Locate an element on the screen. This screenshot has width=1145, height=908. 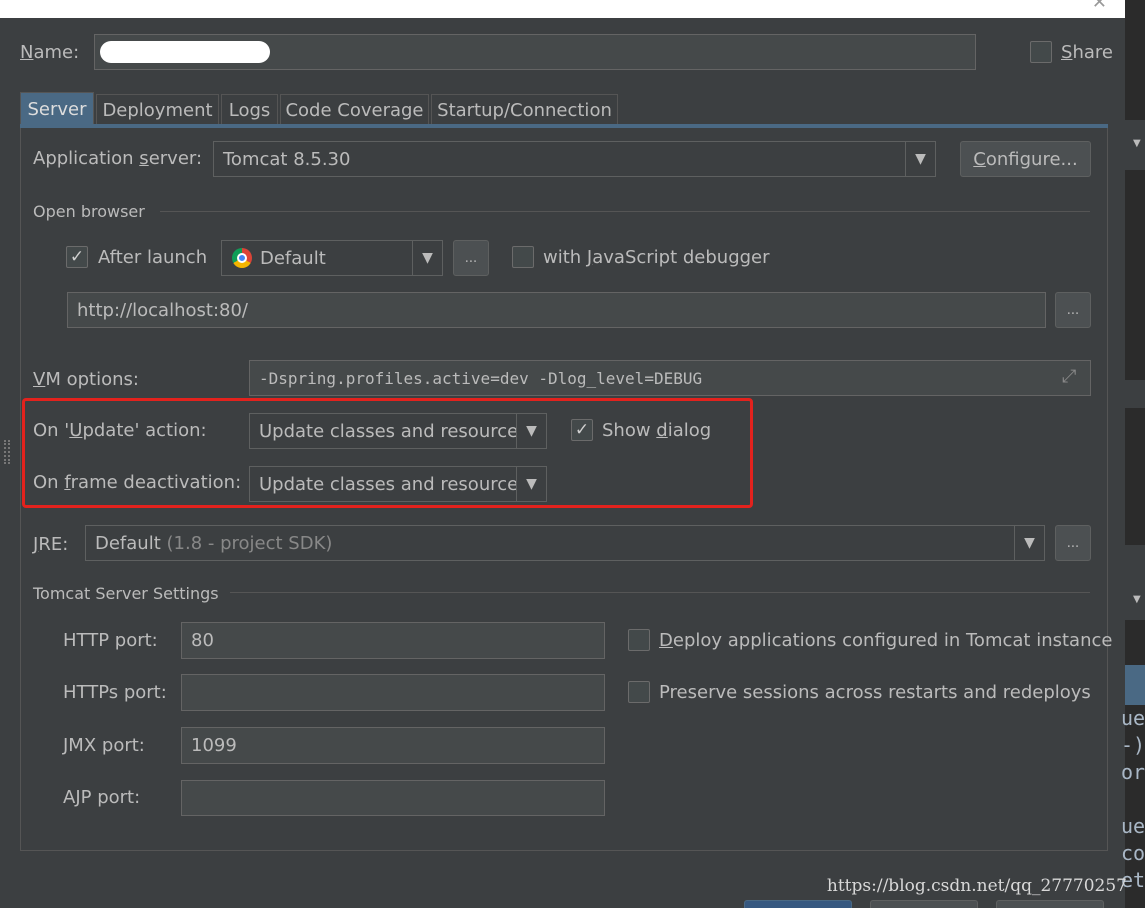
jre-select: Default (1.8 - project SDK) ▼ is located at coordinates (565, 543).